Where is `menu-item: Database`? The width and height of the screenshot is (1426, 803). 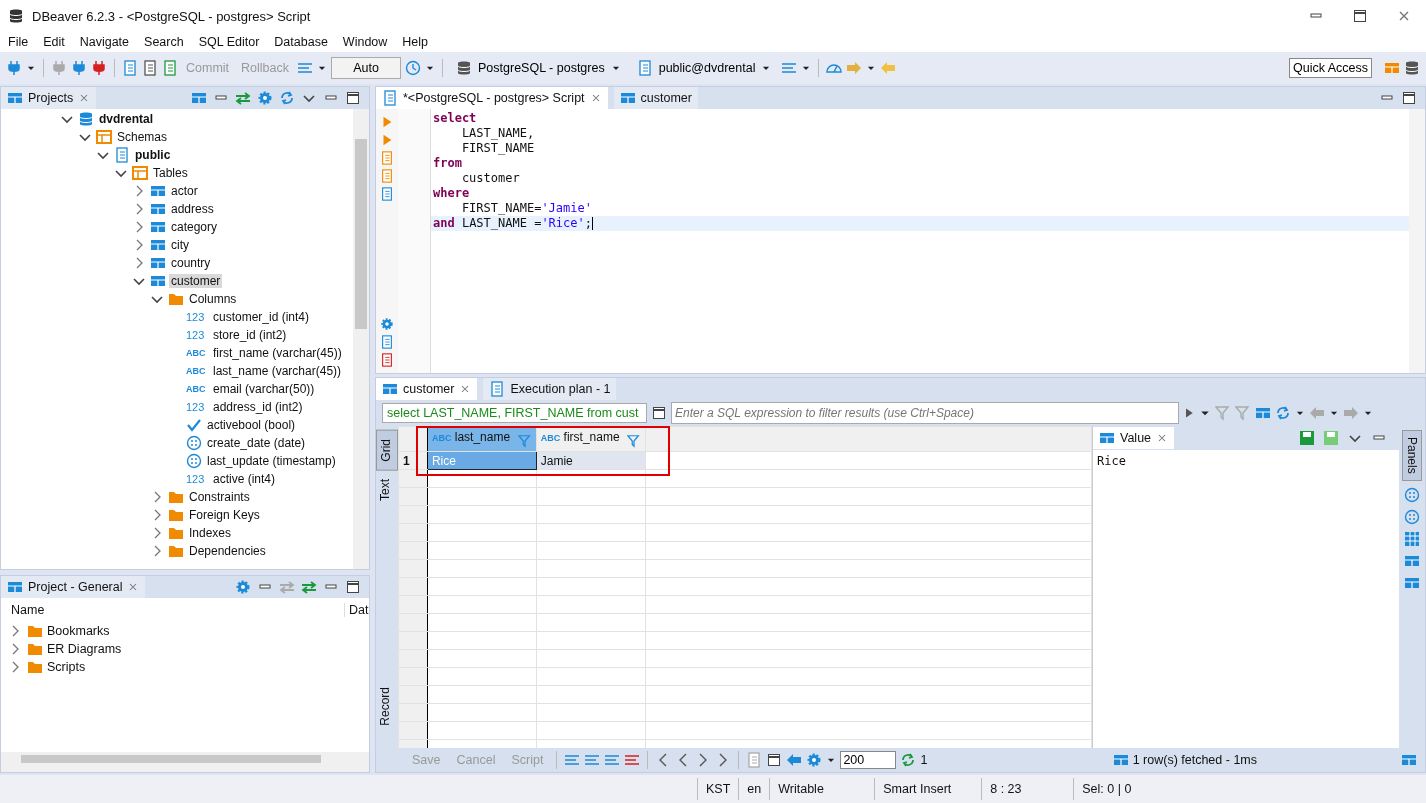
menu-item: Database is located at coordinates (301, 42).